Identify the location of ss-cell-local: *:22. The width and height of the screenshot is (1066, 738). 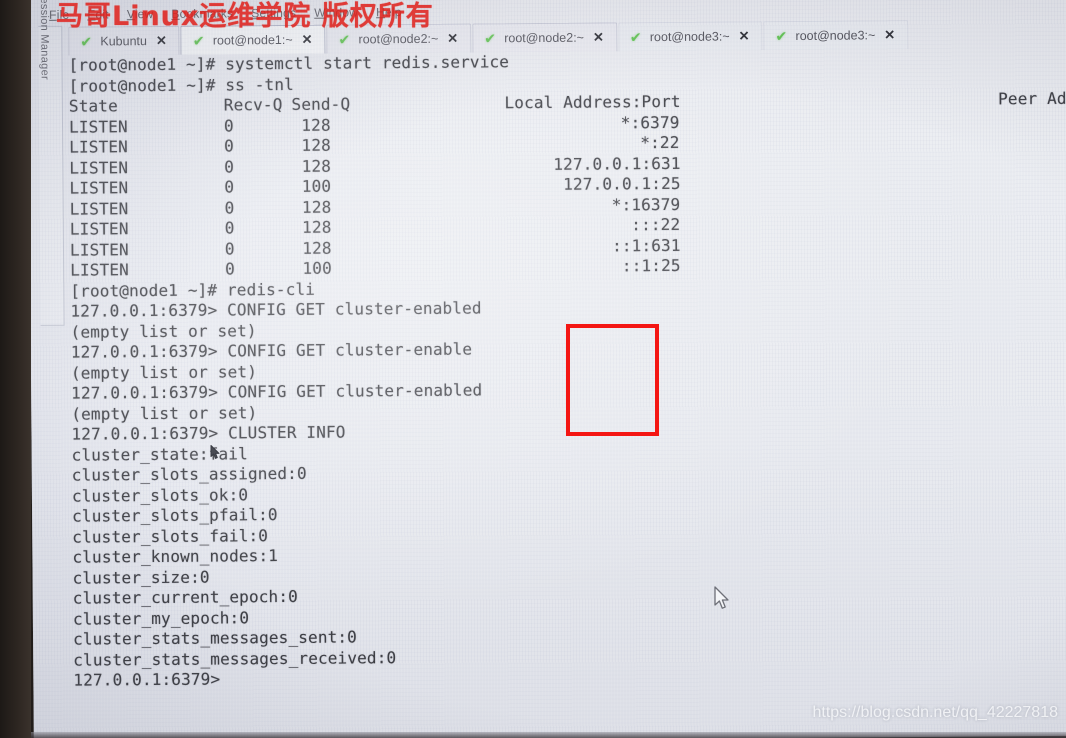
(660, 142).